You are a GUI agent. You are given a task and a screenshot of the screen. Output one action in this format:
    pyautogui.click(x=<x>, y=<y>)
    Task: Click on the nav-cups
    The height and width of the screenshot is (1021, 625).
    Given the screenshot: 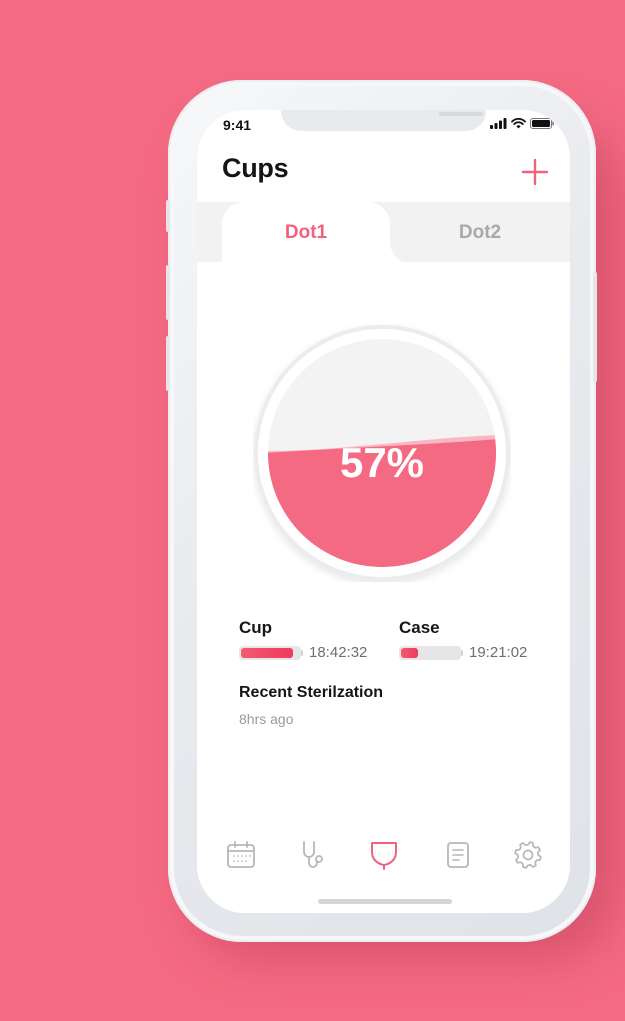 What is the action you would take?
    pyautogui.click(x=384, y=855)
    